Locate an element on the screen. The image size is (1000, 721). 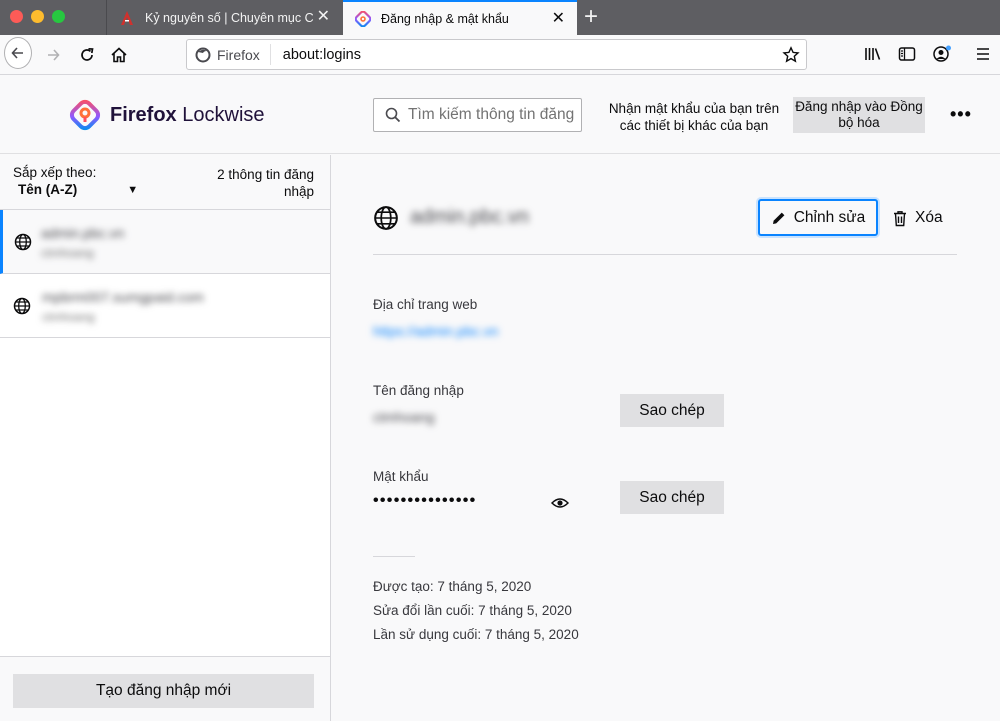
chevron-down-icon: ▼ is located at coordinates (133, 189).